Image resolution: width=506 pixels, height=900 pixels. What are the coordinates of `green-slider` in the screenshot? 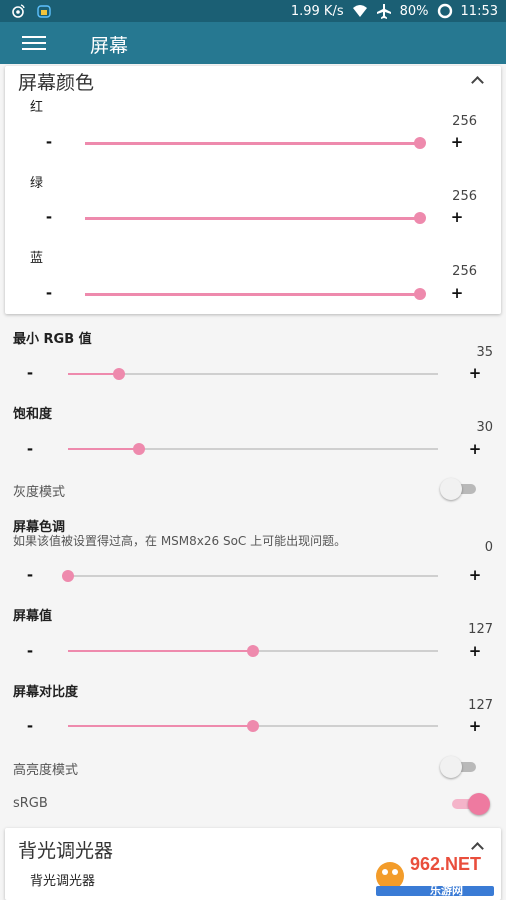 It's located at (255, 218).